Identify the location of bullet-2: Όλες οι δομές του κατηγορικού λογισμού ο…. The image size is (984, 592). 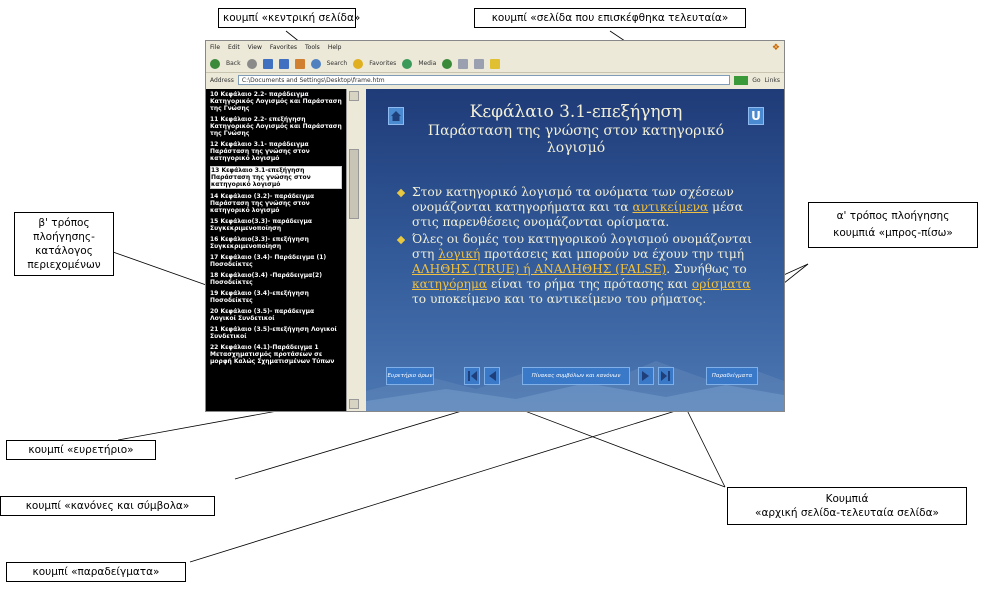
(583, 269).